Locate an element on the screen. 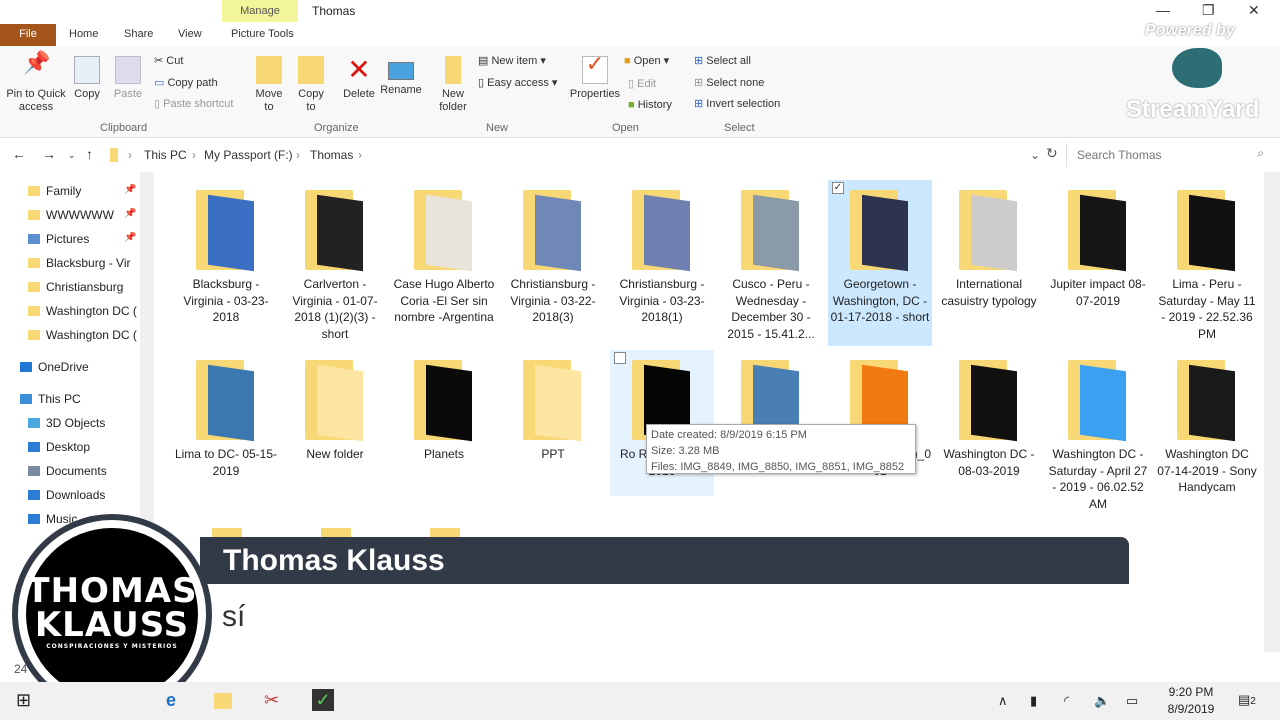  refresh-icon: ↻ is located at coordinates (1052, 153).